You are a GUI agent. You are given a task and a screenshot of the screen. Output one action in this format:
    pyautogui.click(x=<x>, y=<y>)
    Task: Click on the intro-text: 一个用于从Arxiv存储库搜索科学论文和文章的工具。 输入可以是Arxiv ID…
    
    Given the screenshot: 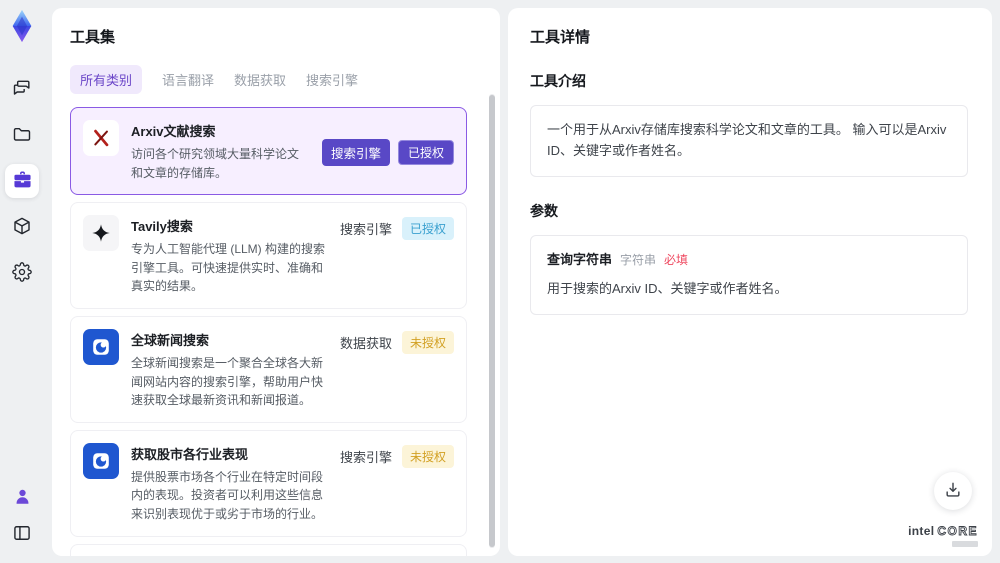 What is the action you would take?
    pyautogui.click(x=747, y=140)
    